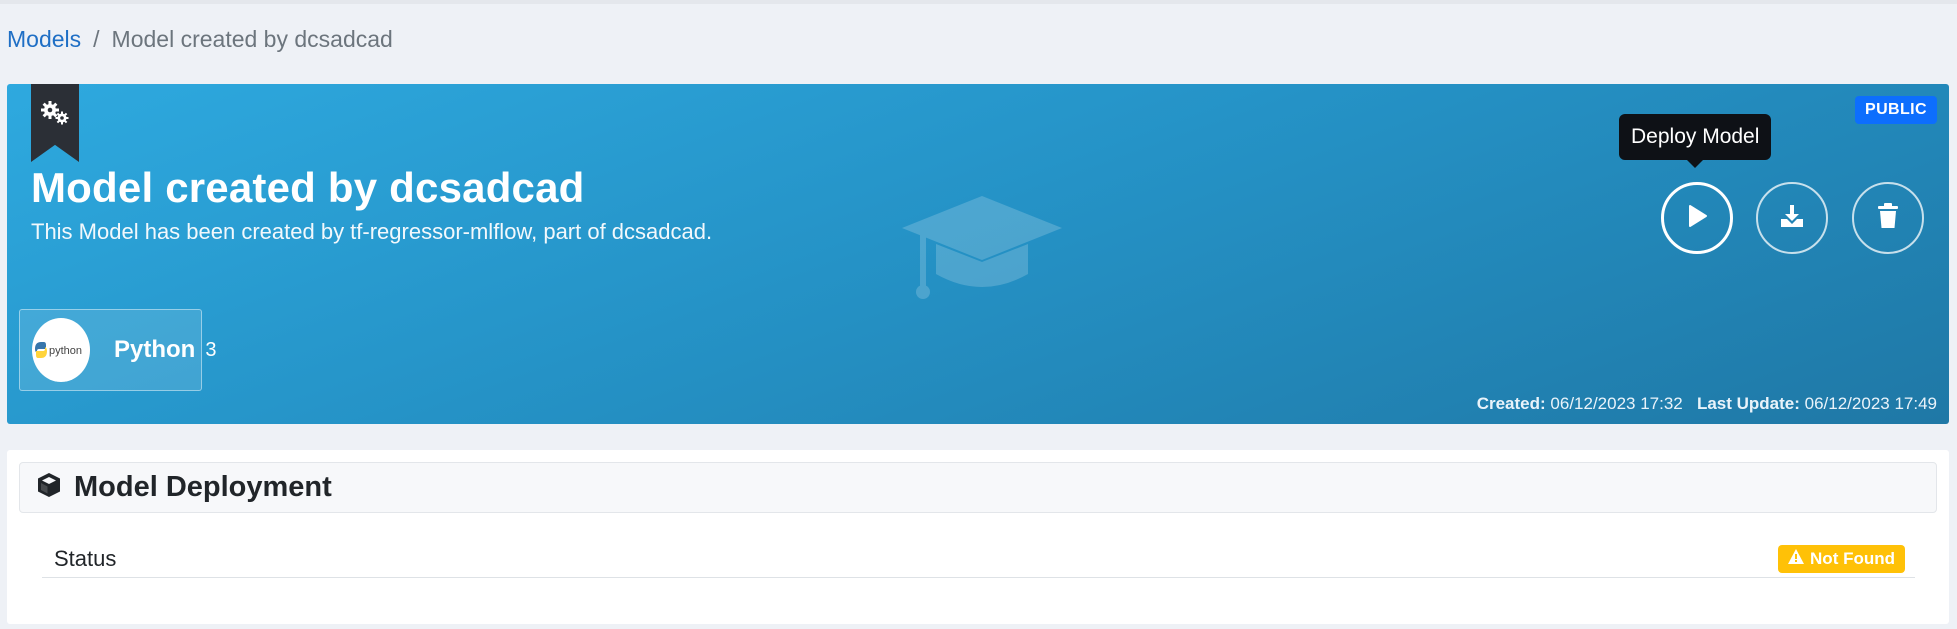 The width and height of the screenshot is (1957, 629). What do you see at coordinates (982, 251) in the screenshot?
I see `graduation-cap-icon` at bounding box center [982, 251].